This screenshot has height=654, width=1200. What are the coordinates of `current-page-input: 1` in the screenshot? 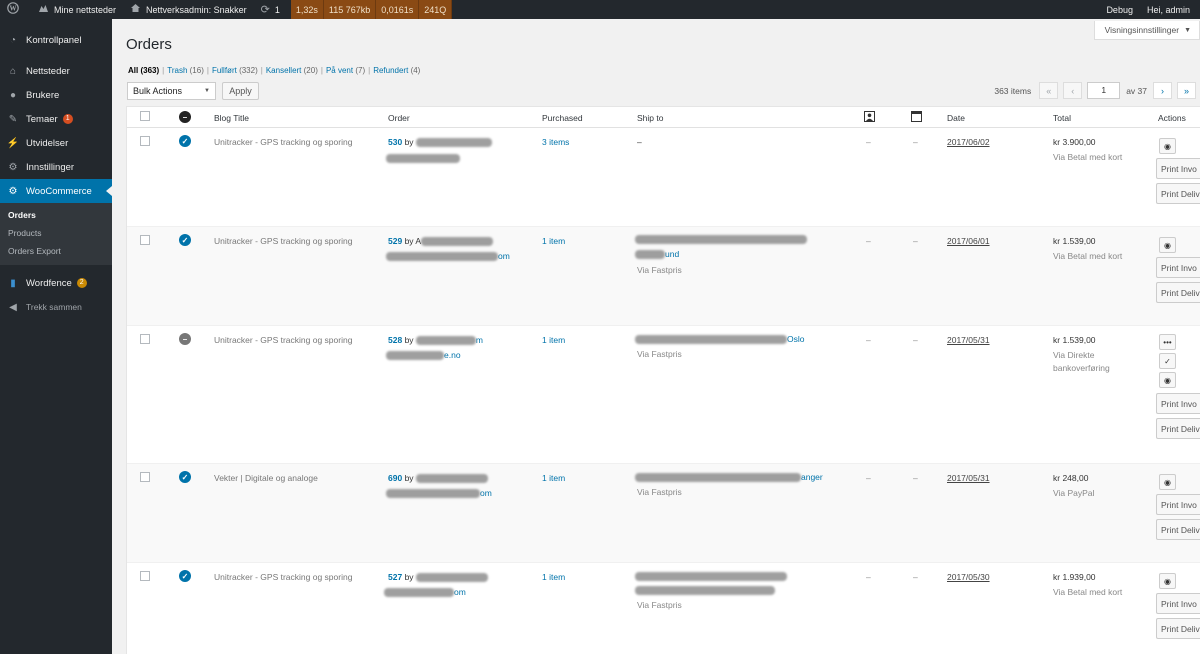 It's located at (1104, 90).